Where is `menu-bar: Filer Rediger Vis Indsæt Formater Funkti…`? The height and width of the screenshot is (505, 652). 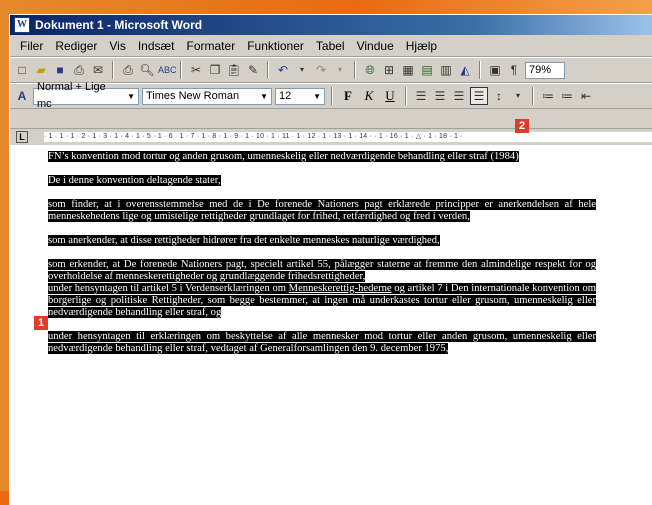 menu-bar: Filer Rediger Vis Indsæt Formater Funkti… is located at coordinates (331, 46).